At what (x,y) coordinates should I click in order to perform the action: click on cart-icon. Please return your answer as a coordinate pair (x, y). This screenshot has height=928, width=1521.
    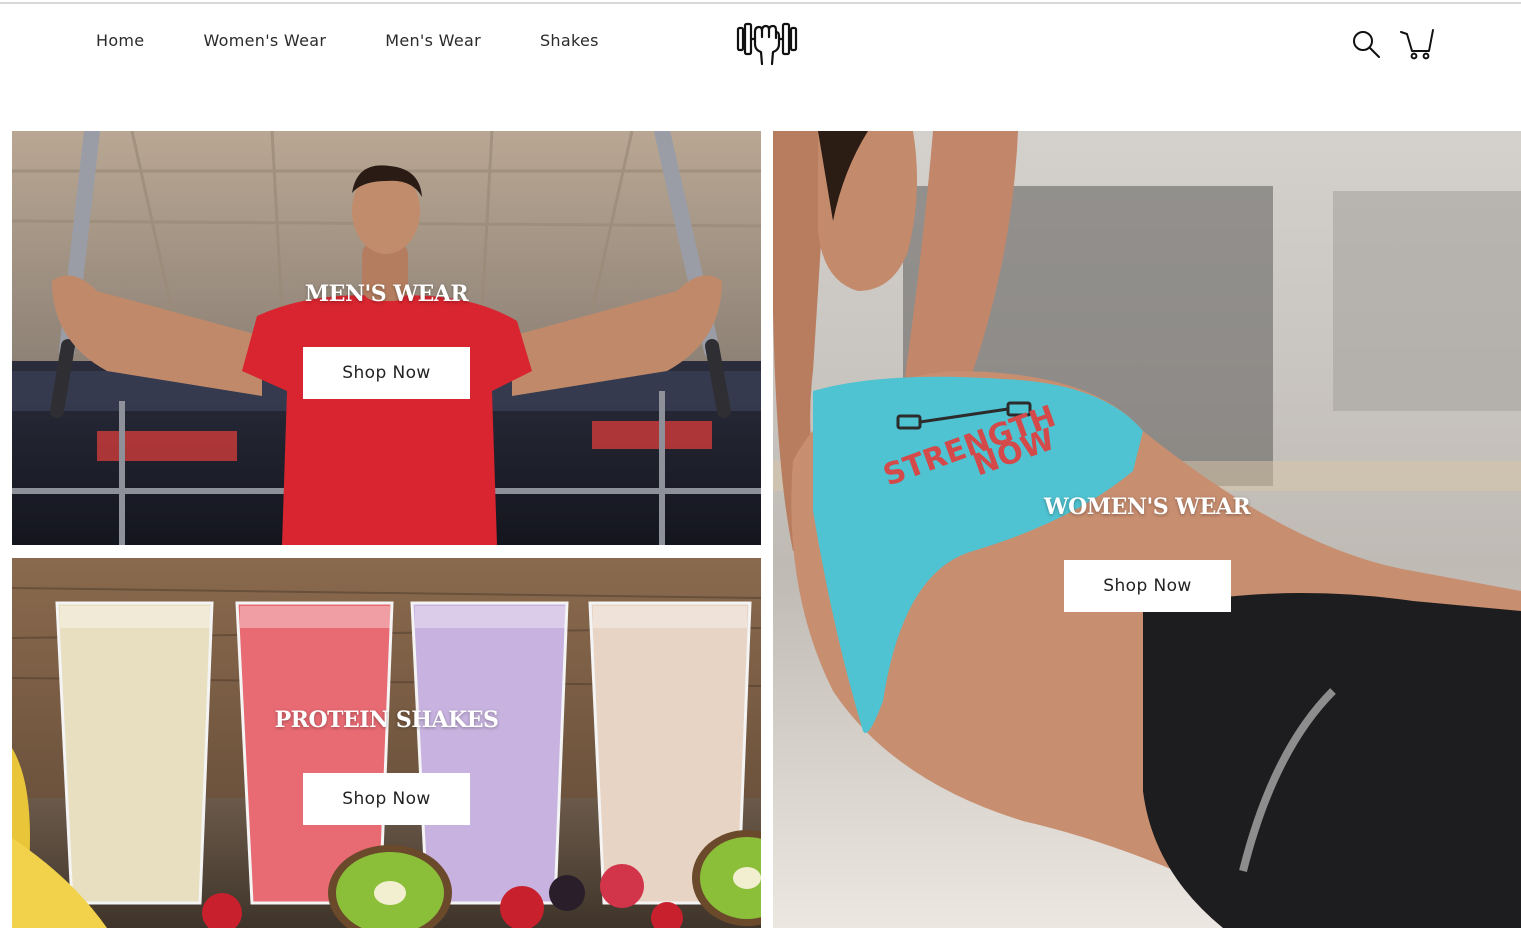
    Looking at the image, I should click on (1417, 44).